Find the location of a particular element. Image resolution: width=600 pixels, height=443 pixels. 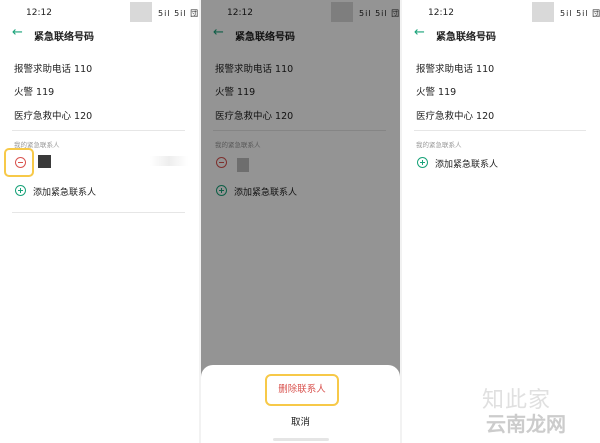

blurred-contact-number is located at coordinates (169, 161).